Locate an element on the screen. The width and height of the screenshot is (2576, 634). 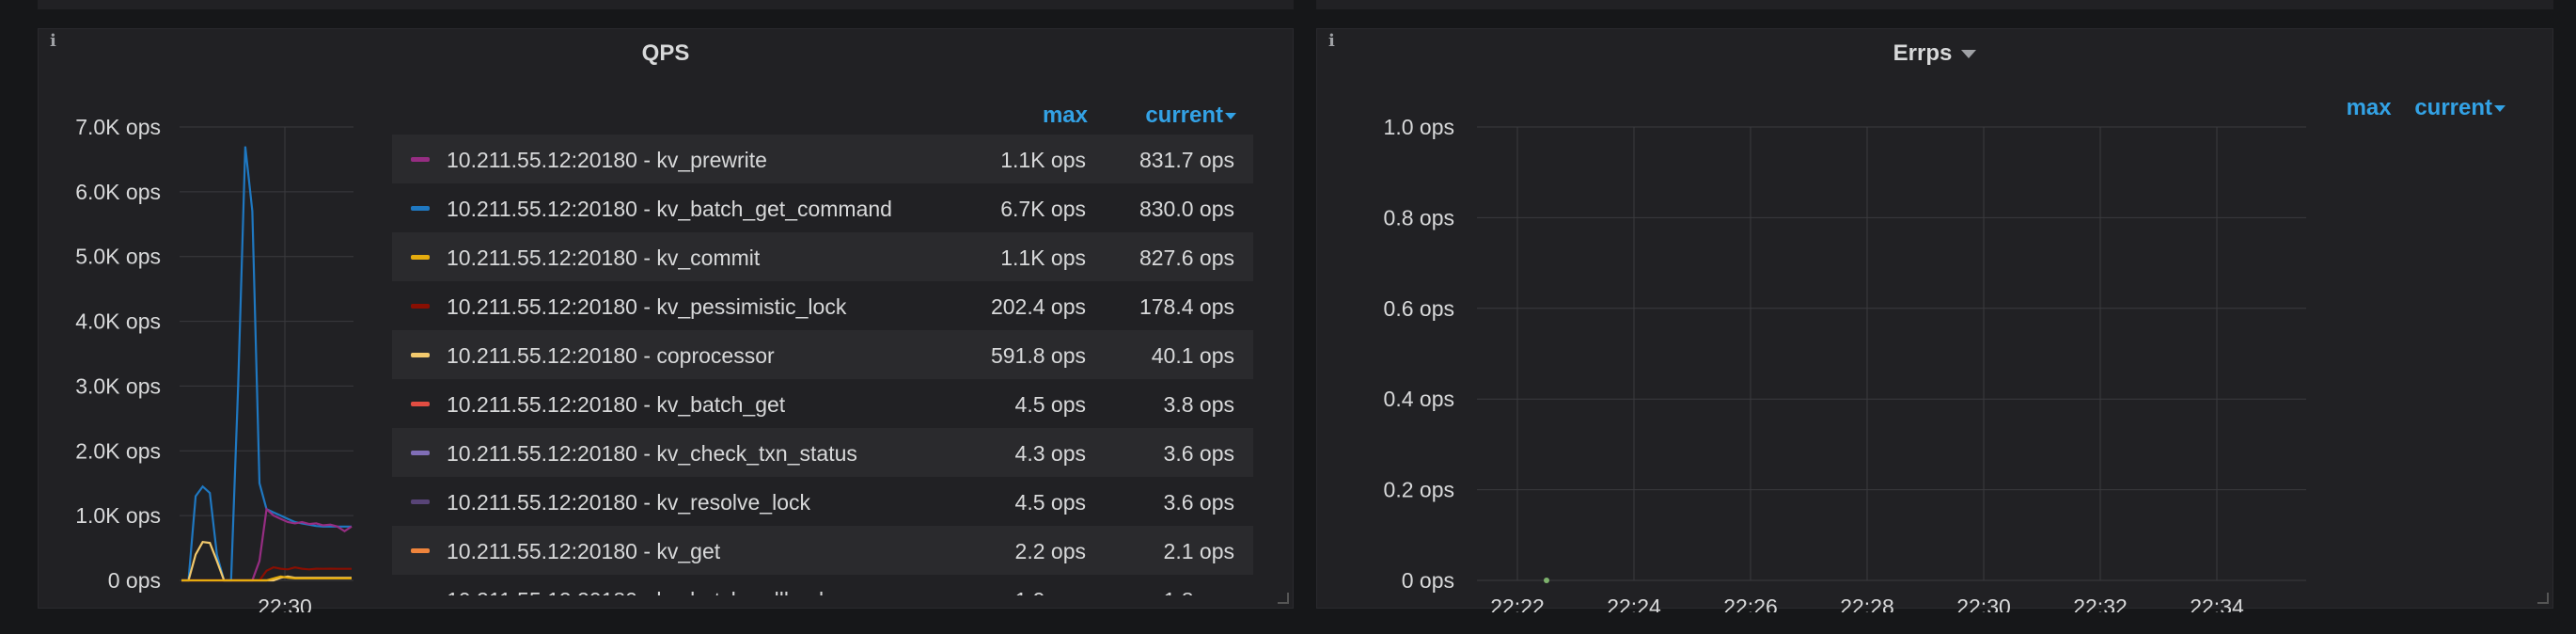
legend-item-name: 10.211.55.12:20180 - coprocessor is located at coordinates (611, 356).